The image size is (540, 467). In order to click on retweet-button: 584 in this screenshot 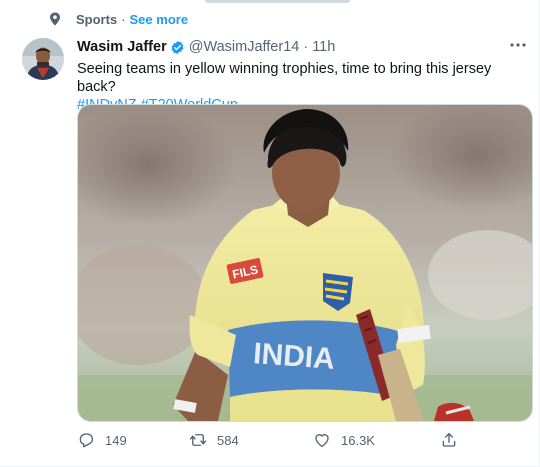, I will do `click(214, 440)`.